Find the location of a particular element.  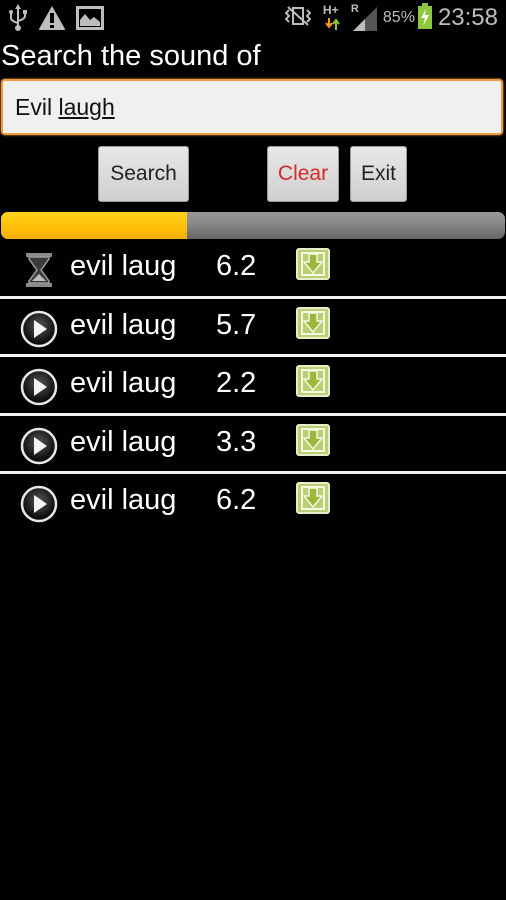

signal-icon: R is located at coordinates (365, 18).